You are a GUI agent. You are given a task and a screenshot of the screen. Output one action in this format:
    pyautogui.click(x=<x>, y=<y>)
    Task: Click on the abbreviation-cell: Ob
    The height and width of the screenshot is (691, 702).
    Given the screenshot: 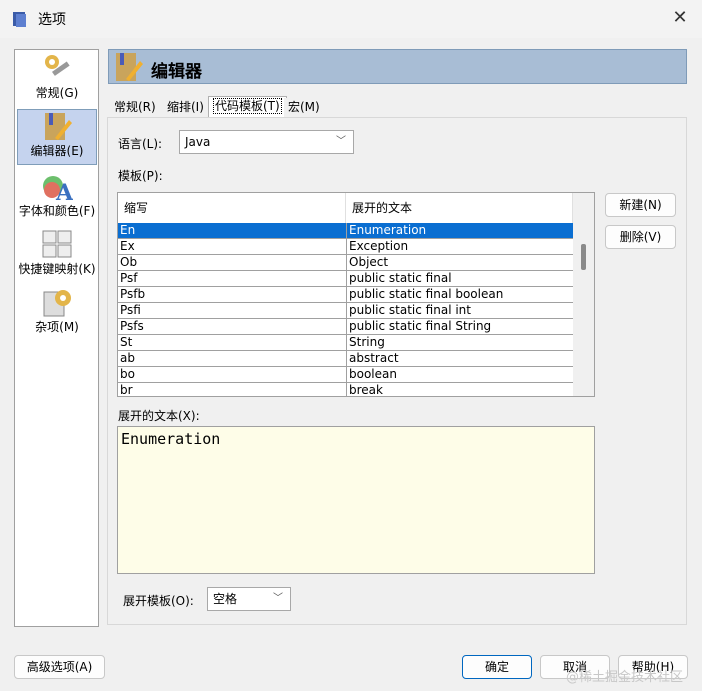 What is the action you would take?
    pyautogui.click(x=129, y=262)
    